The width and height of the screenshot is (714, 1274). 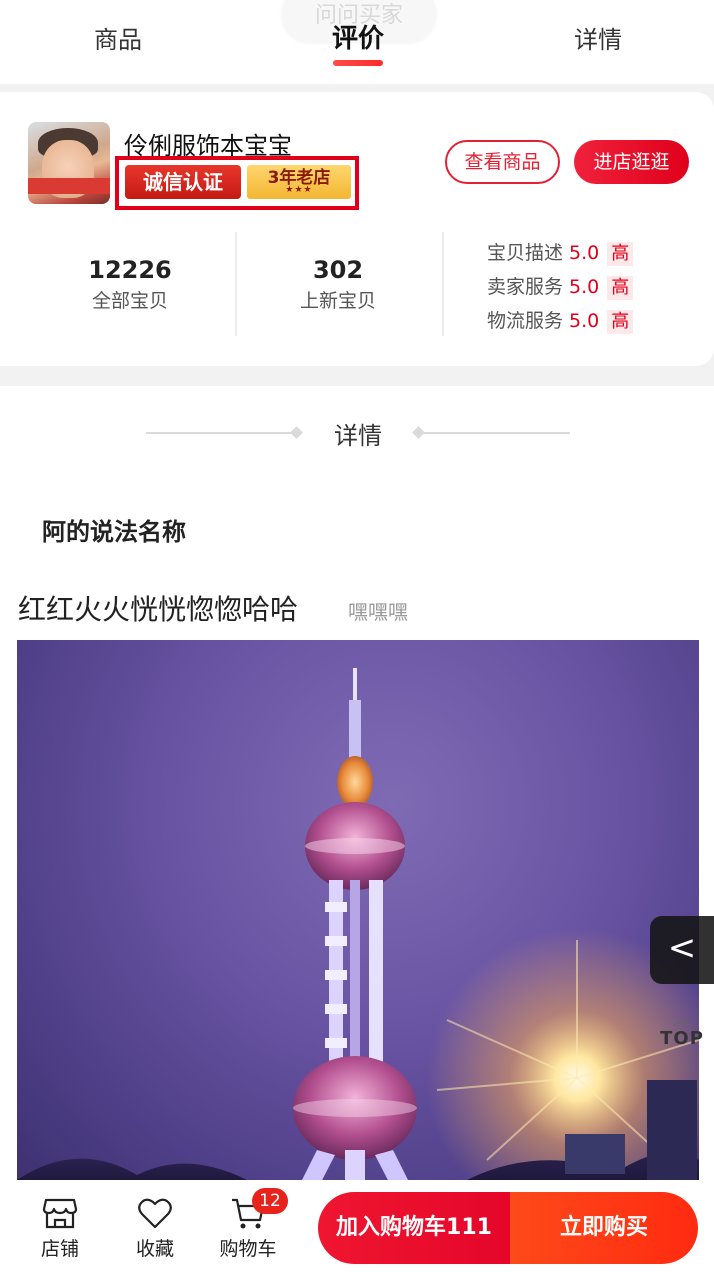 What do you see at coordinates (60, 1213) in the screenshot?
I see `store-icon` at bounding box center [60, 1213].